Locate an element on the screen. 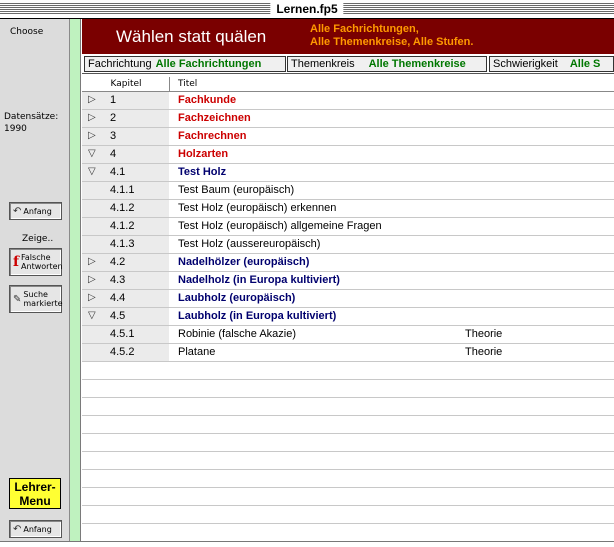 The height and width of the screenshot is (547, 614). table-row: 4.5.2 Platane Theorie is located at coordinates (348, 353).